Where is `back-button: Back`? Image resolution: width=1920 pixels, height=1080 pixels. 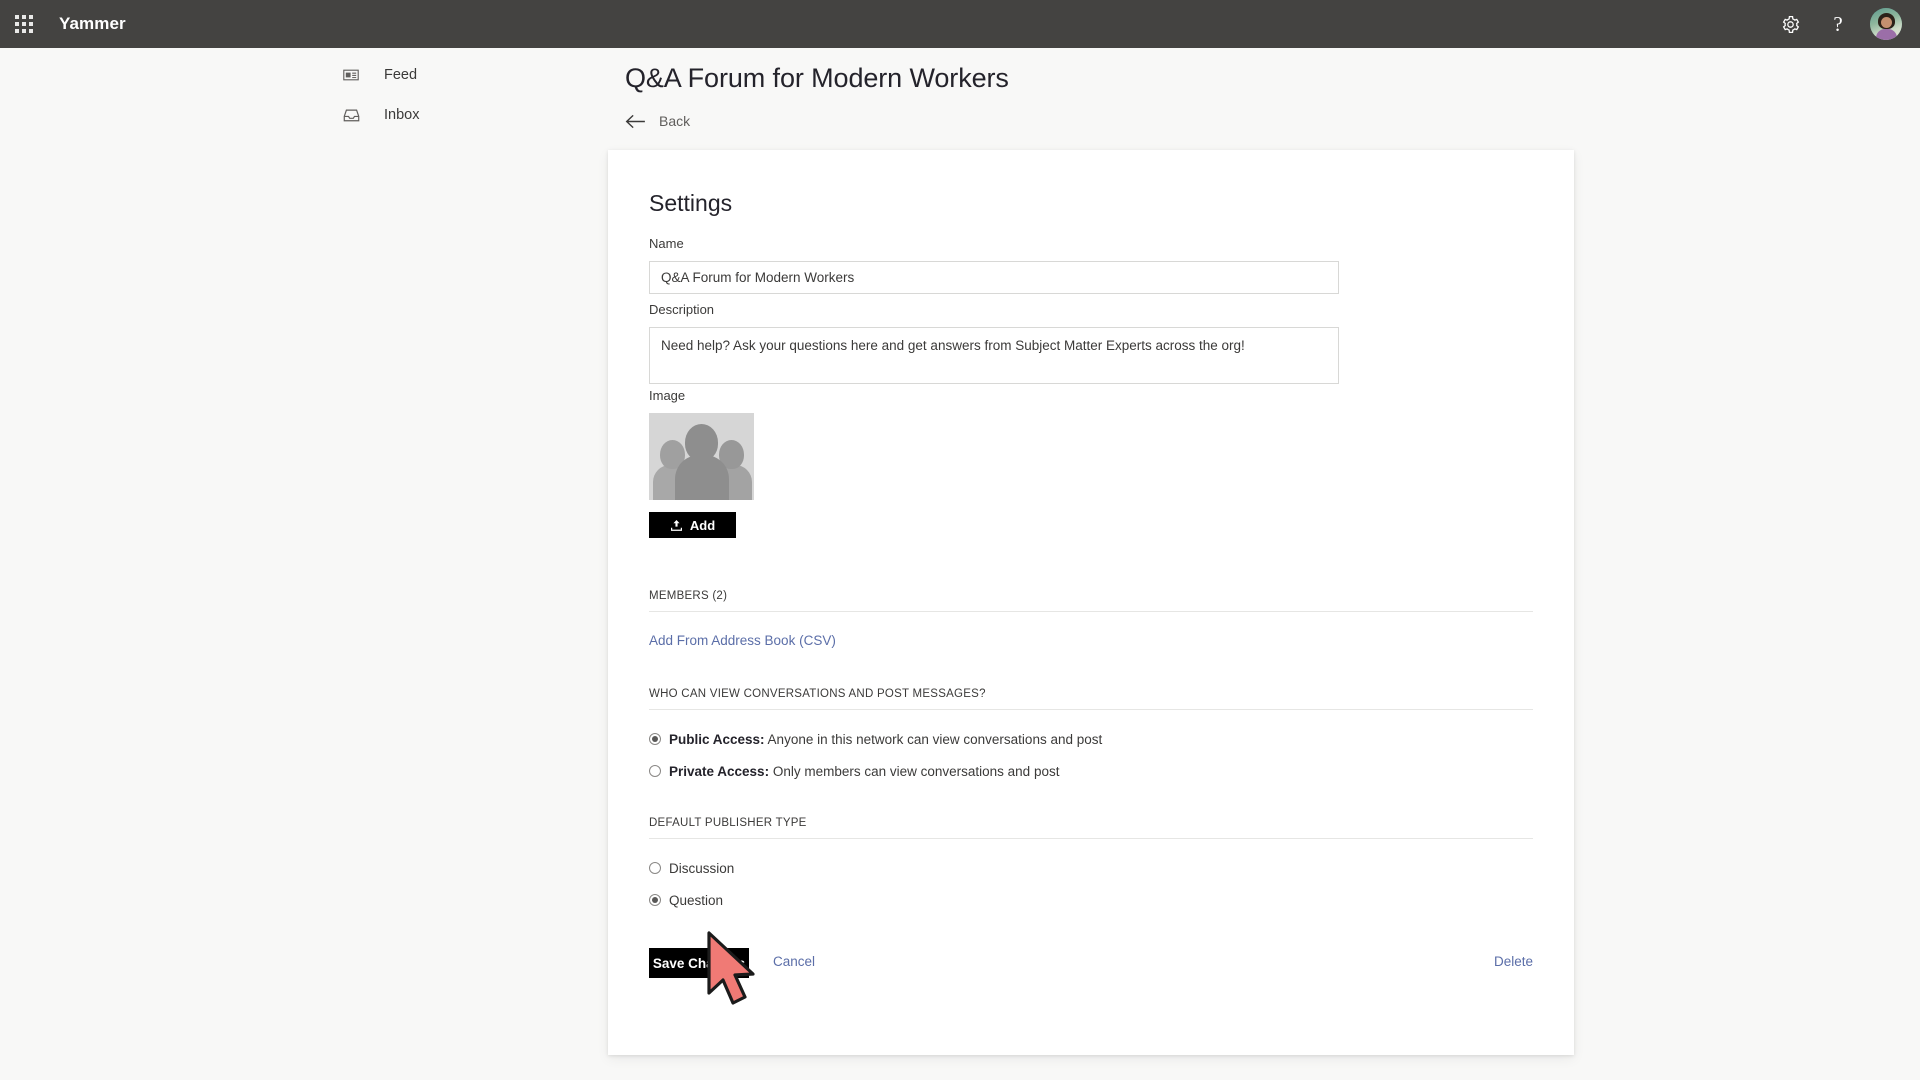 back-button: Back is located at coordinates (657, 121).